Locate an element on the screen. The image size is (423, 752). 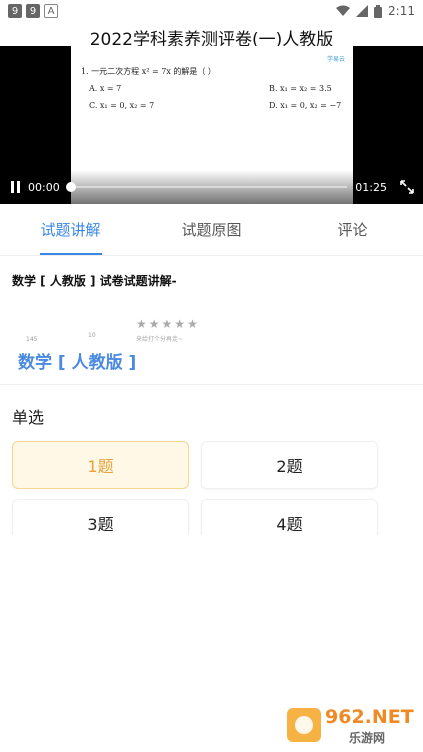
status-bar: 9 9 A 2:11 is located at coordinates (211, 11).